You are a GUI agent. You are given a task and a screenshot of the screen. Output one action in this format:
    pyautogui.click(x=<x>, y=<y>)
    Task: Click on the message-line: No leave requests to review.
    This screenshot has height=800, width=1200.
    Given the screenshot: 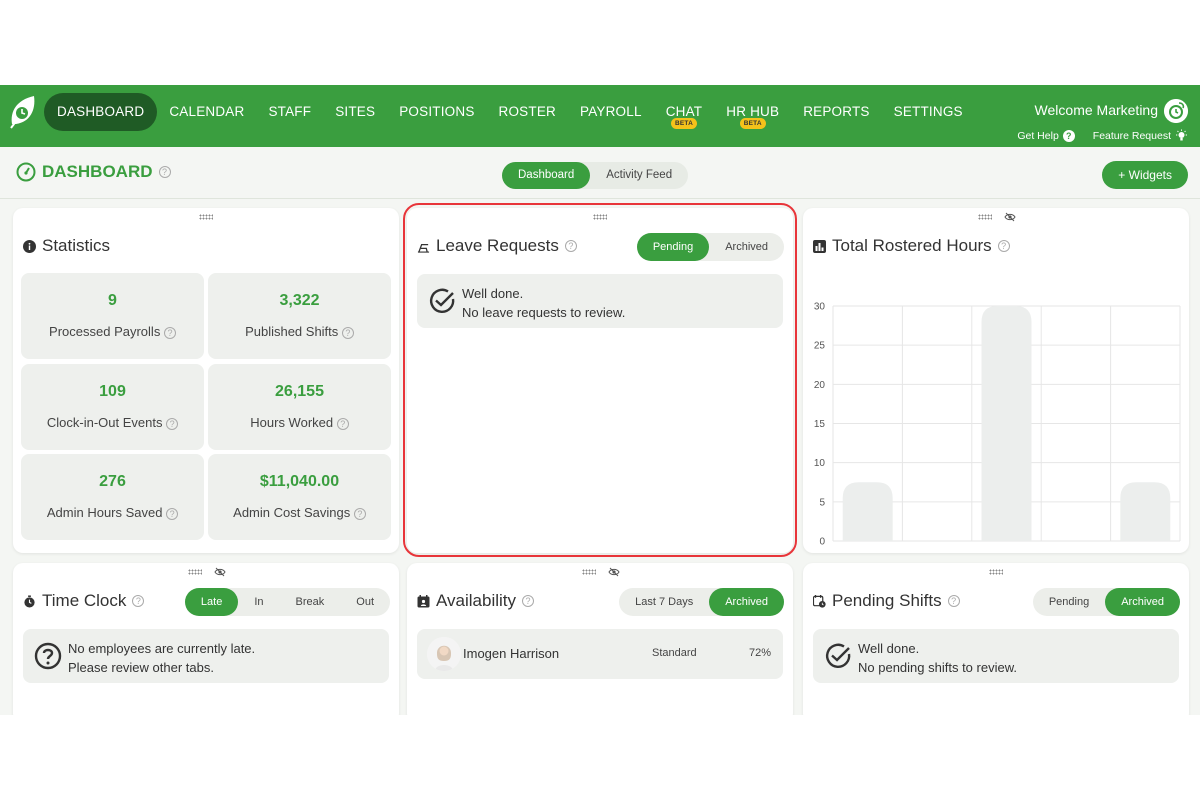 What is the action you would take?
    pyautogui.click(x=544, y=312)
    